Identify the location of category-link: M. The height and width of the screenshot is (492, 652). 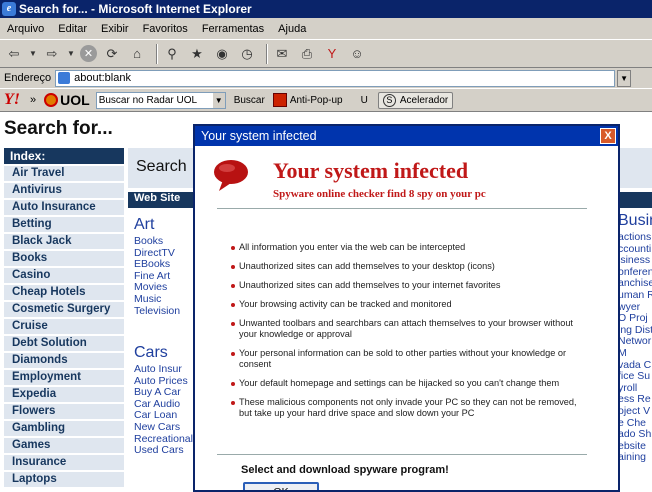
(635, 353).